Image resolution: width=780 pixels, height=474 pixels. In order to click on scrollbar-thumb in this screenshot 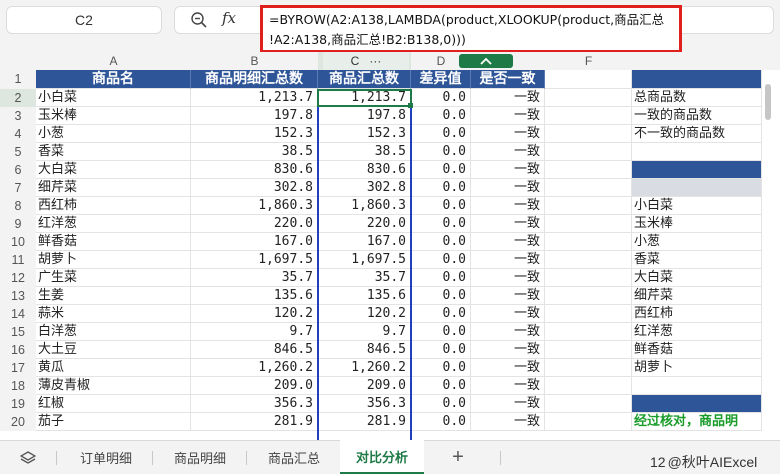, I will do `click(768, 102)`.